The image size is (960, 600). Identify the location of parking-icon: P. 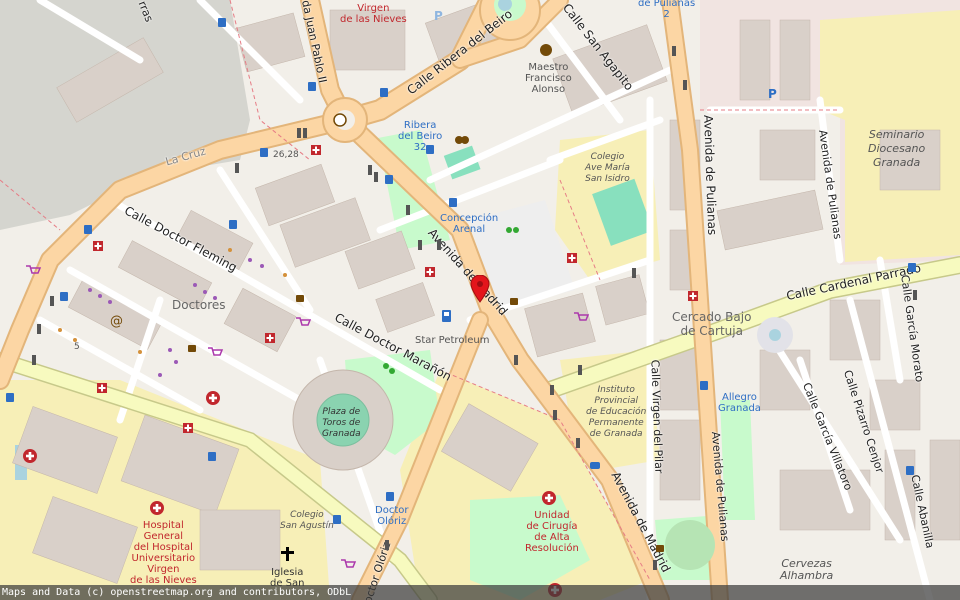
(772, 94).